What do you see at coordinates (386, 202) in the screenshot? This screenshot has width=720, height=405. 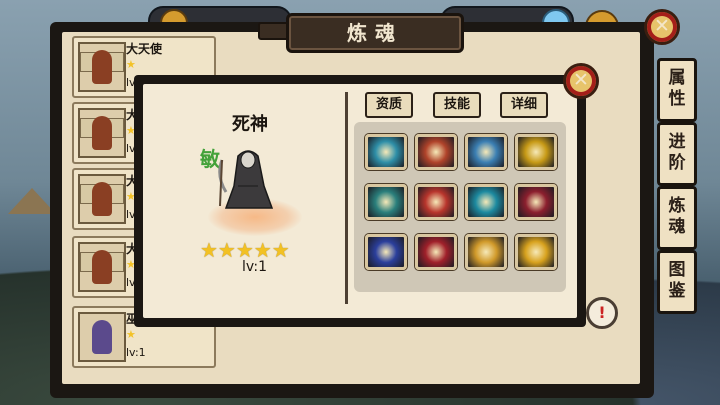 I see `shadow-strike-skill-icon` at bounding box center [386, 202].